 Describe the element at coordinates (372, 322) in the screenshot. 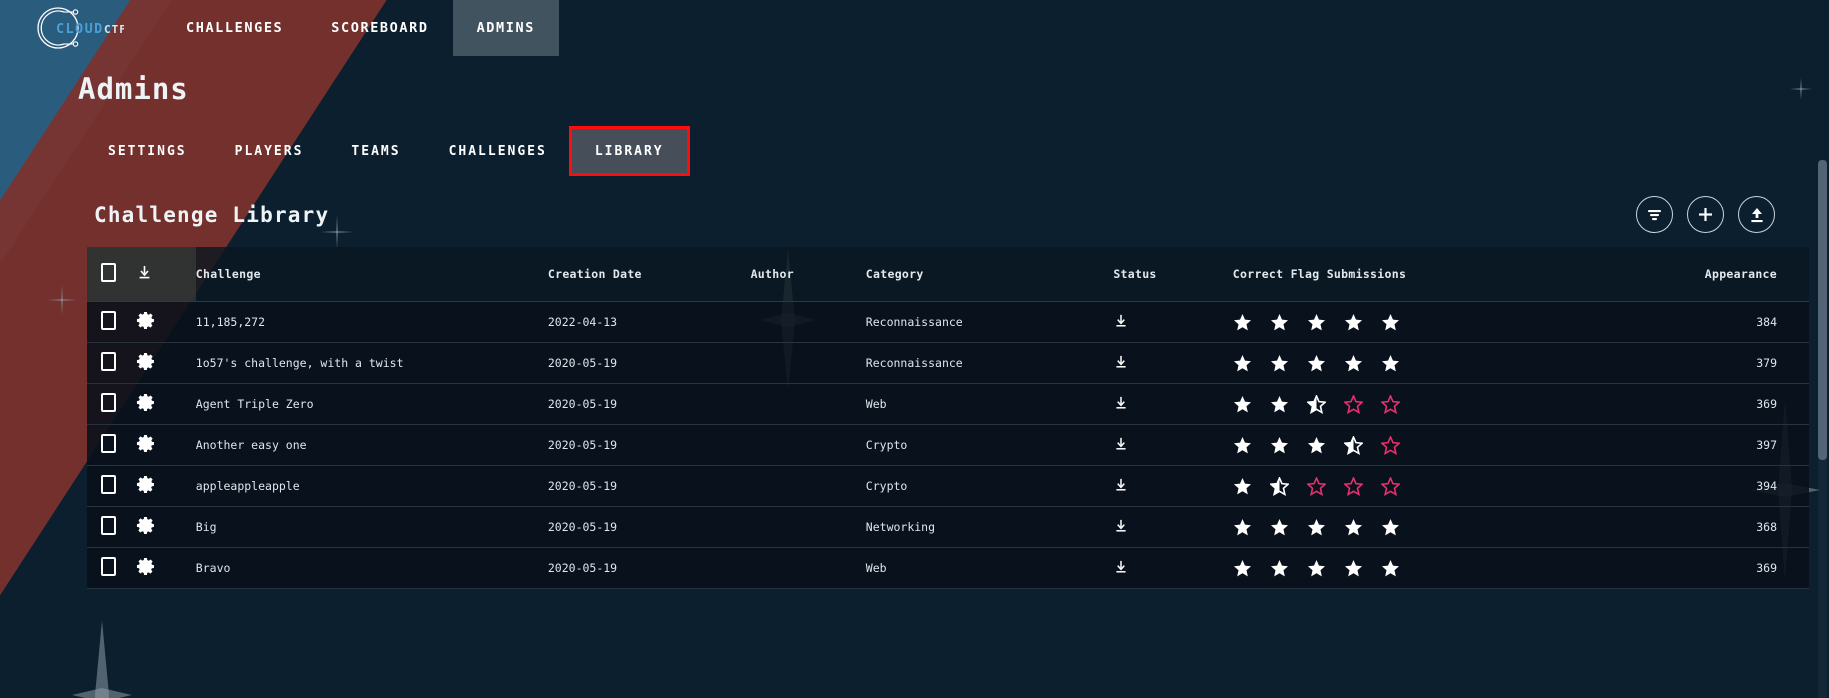

I see `cell-challenge: 11,185,272` at that location.